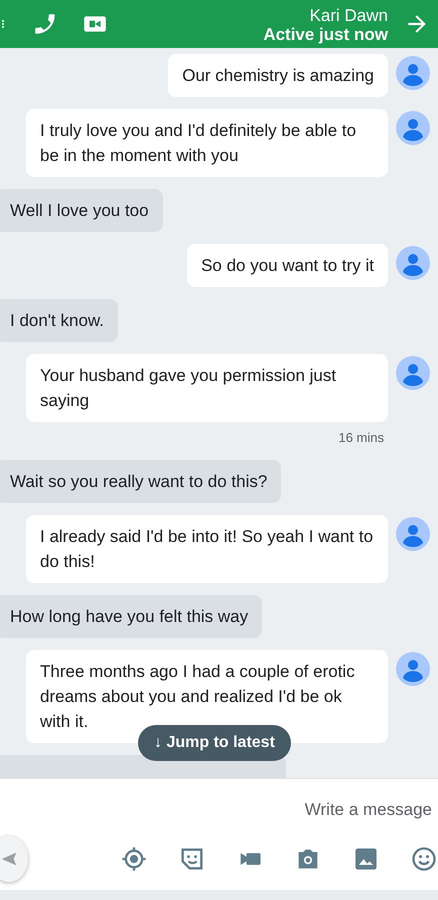 Image resolution: width=438 pixels, height=900 pixels. What do you see at coordinates (207, 548) in the screenshot?
I see `message-bubble: I already said I'd be into it! So yeah I want to do this!` at bounding box center [207, 548].